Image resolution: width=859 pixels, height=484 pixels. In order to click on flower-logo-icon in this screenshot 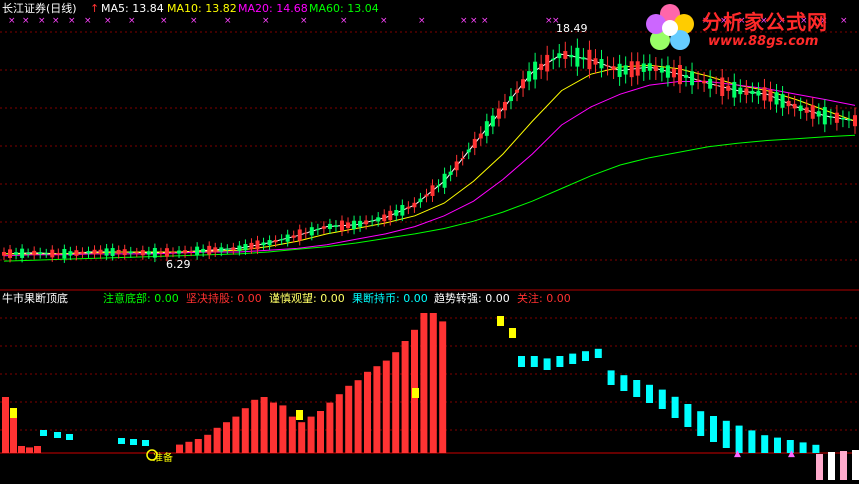, I will do `click(670, 27)`.